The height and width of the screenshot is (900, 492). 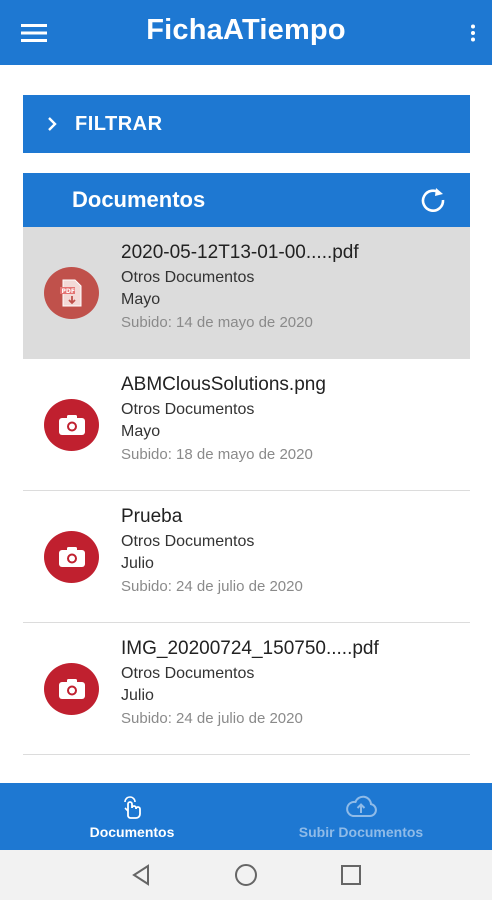 I want to click on refresh-icon, so click(x=433, y=200).